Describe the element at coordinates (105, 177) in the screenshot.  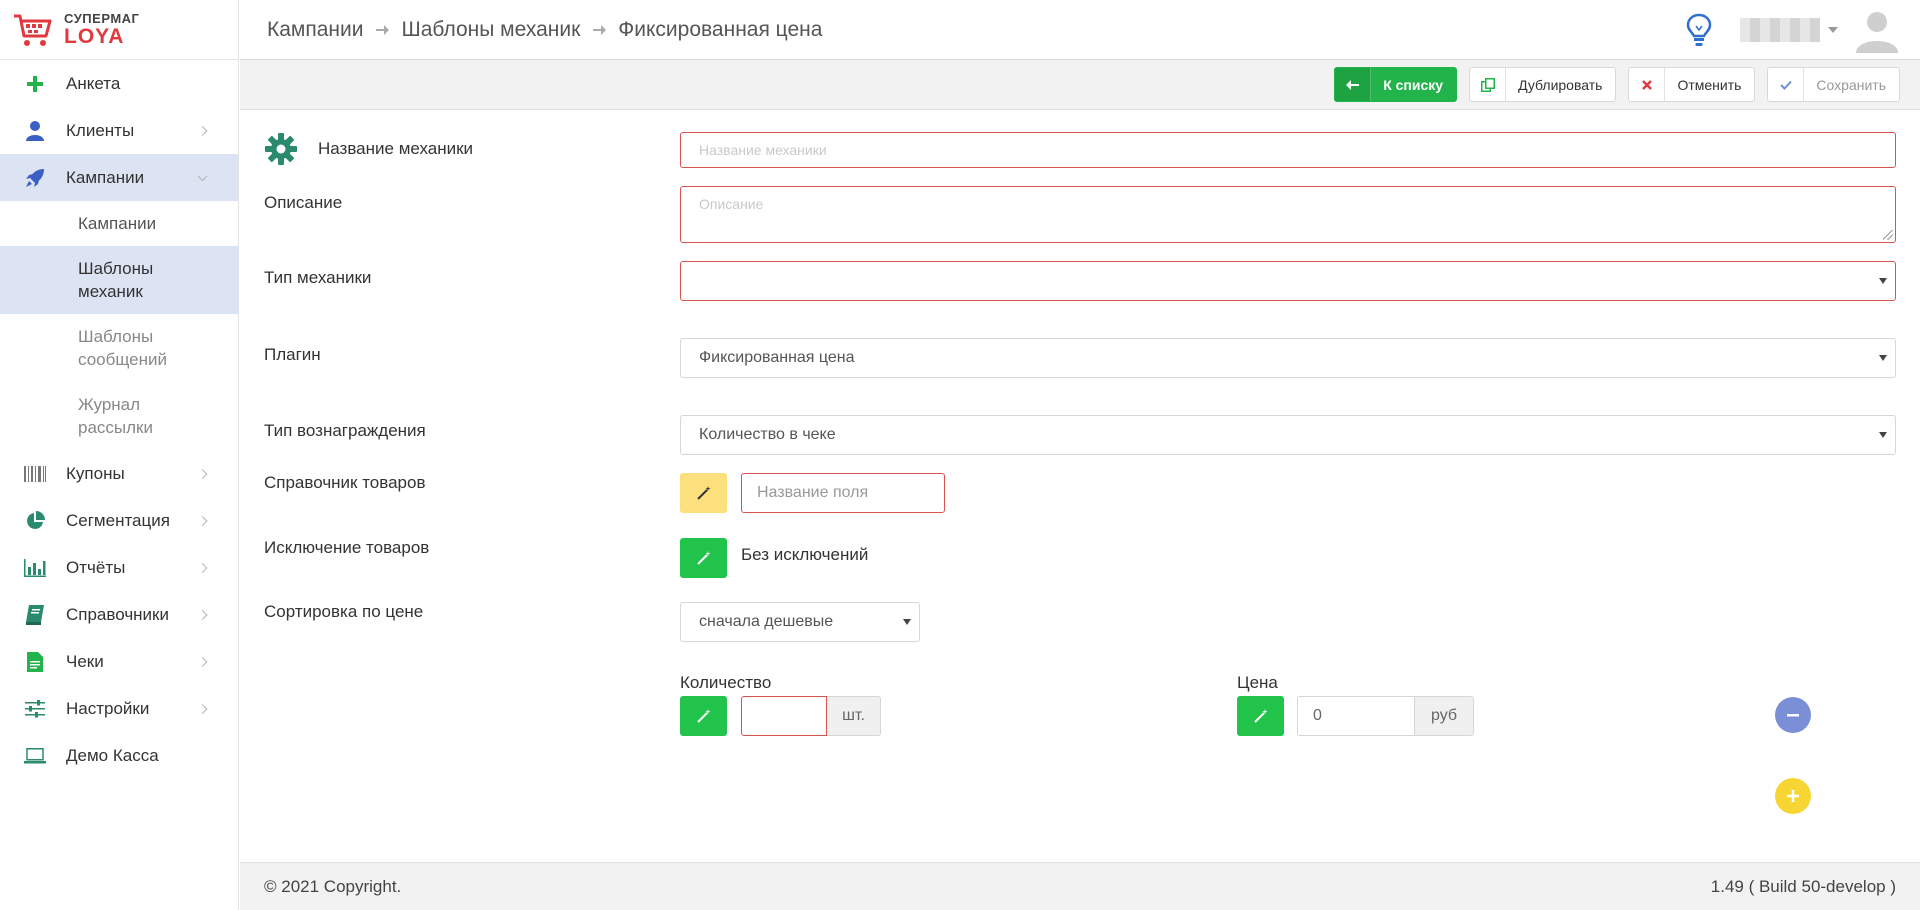
I see `sidebar-item-label: Кампании` at that location.